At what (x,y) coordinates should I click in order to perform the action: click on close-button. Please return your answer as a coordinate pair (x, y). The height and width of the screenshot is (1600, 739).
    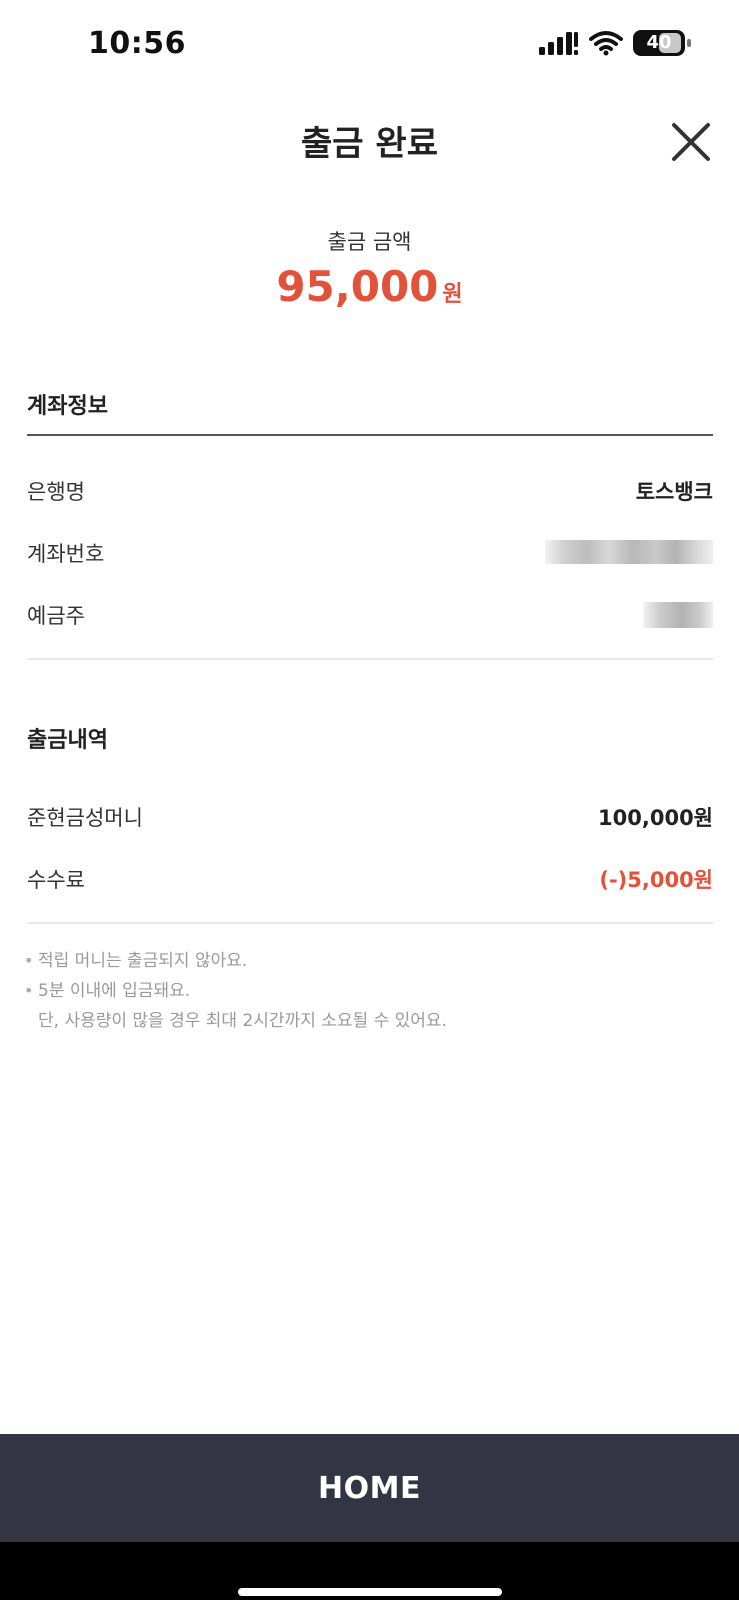
    Looking at the image, I should click on (691, 142).